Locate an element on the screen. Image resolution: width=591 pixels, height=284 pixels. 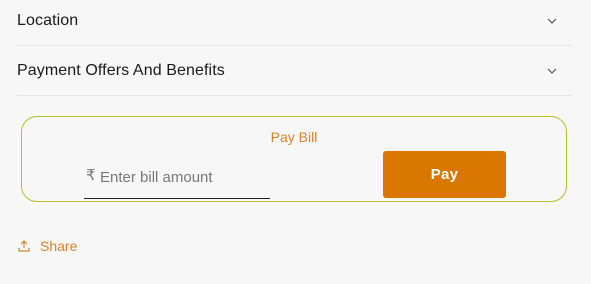
pay-button: Pay is located at coordinates (444, 174).